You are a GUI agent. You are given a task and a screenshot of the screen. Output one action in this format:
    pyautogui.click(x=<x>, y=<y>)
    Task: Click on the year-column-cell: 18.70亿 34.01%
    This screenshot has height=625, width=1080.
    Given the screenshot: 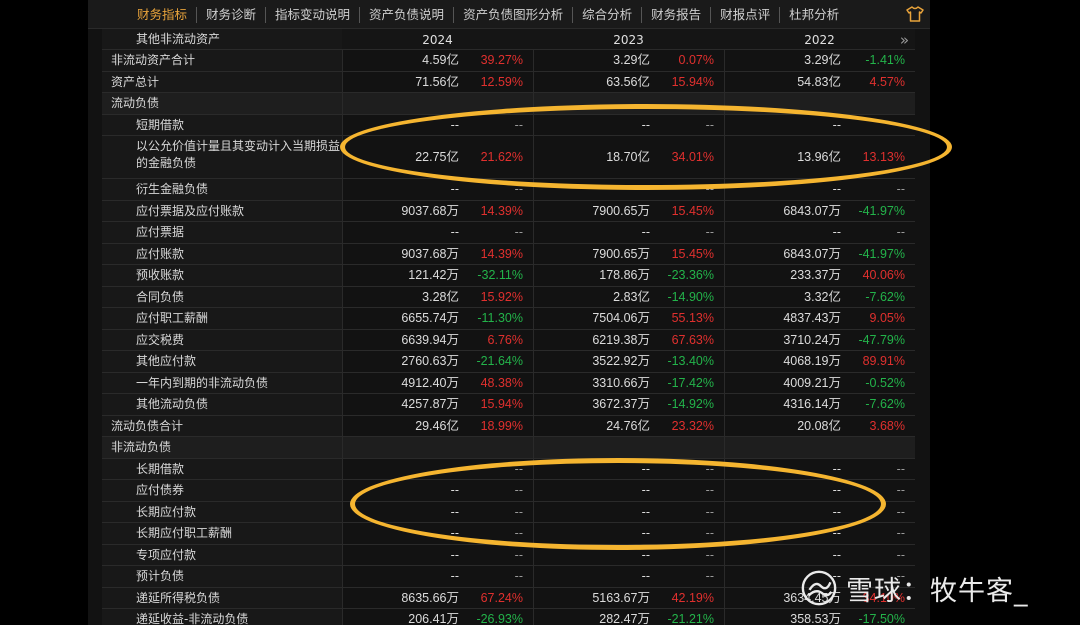 What is the action you would take?
    pyautogui.click(x=628, y=157)
    